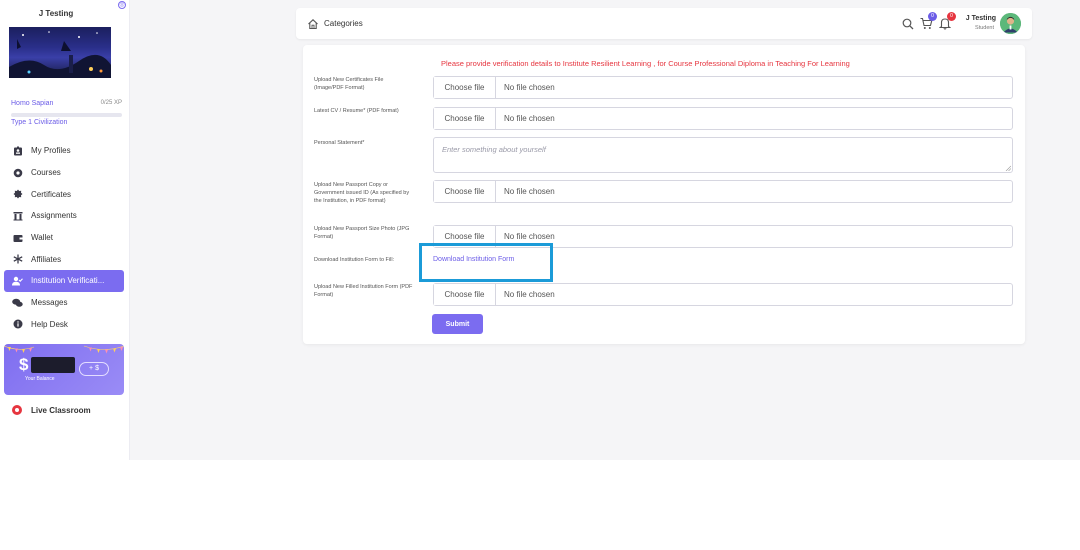 The image size is (1080, 550). I want to click on messages-icon, so click(17, 302).